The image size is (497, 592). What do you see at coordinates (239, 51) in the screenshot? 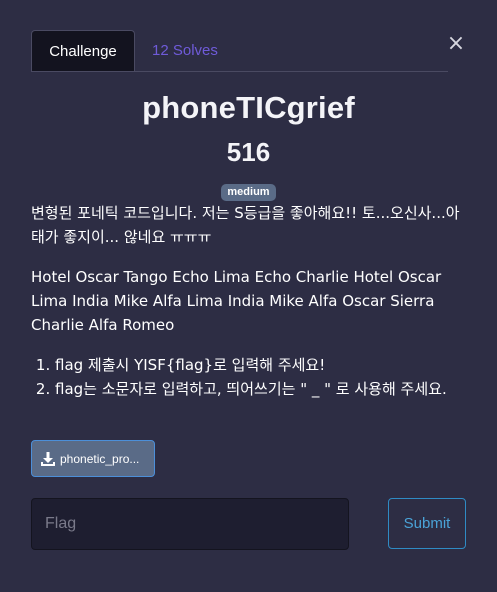
I see `tab-bar: Challenge 12 Solves` at bounding box center [239, 51].